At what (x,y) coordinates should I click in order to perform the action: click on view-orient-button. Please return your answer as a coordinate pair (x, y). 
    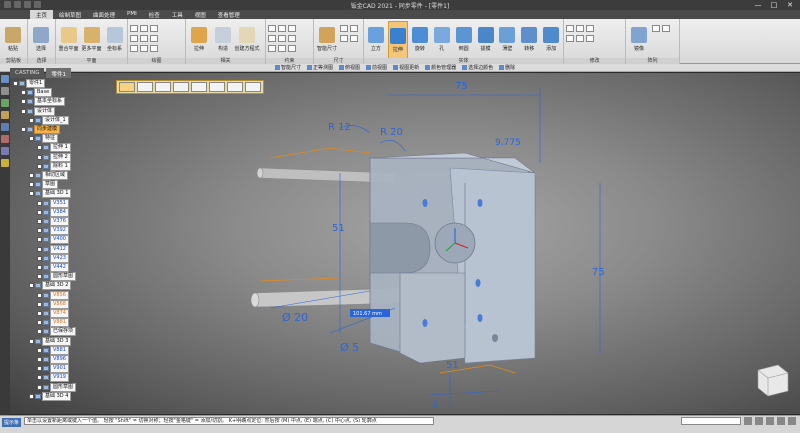
    Looking at the image, I should click on (217, 87).